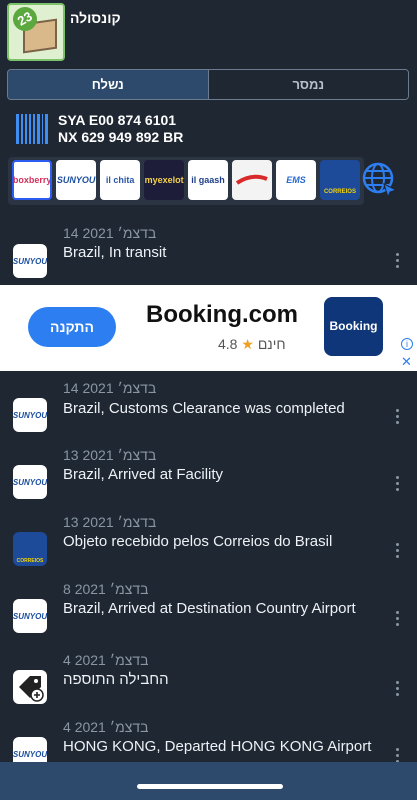  Describe the element at coordinates (210, 786) in the screenshot. I see `home-indicator` at that location.